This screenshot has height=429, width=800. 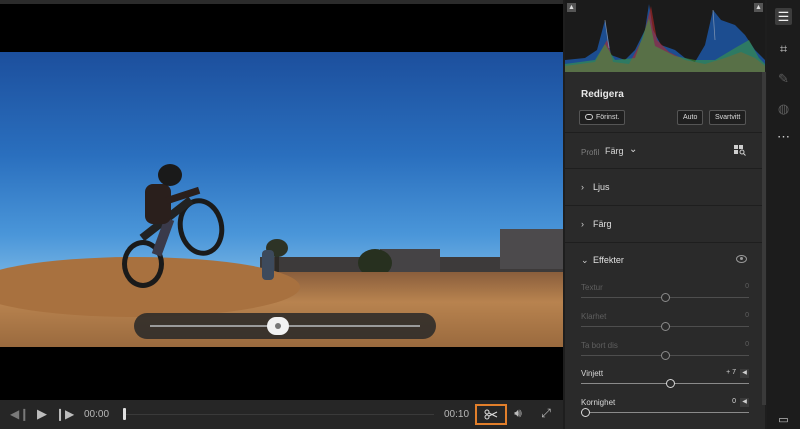 I want to click on panel-scrollbar, so click(x=764, y=238).